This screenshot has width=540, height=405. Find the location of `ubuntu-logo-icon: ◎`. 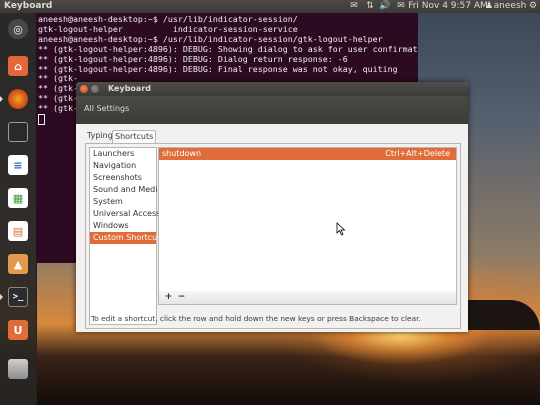

ubuntu-logo-icon: ◎ is located at coordinates (18, 29).